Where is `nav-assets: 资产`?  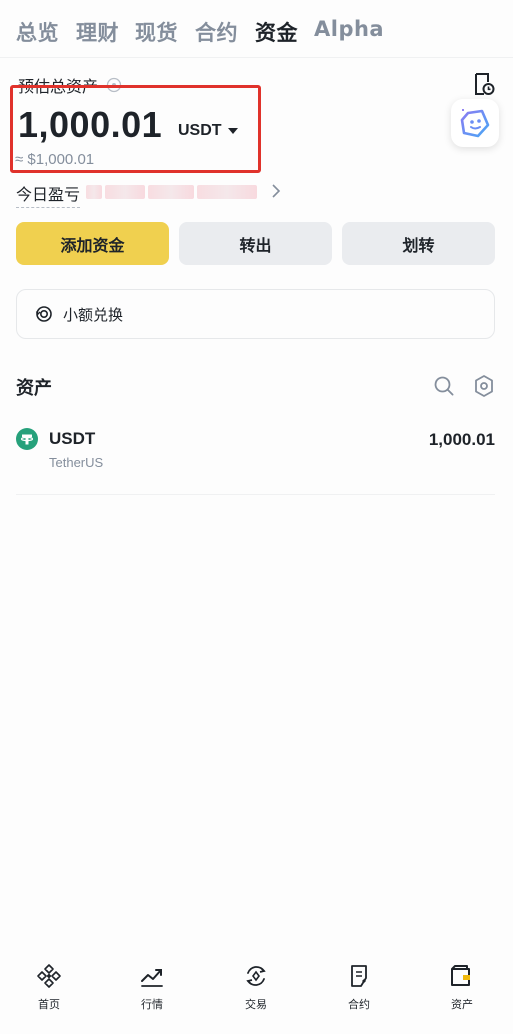
nav-assets: 资产 is located at coordinates (462, 987).